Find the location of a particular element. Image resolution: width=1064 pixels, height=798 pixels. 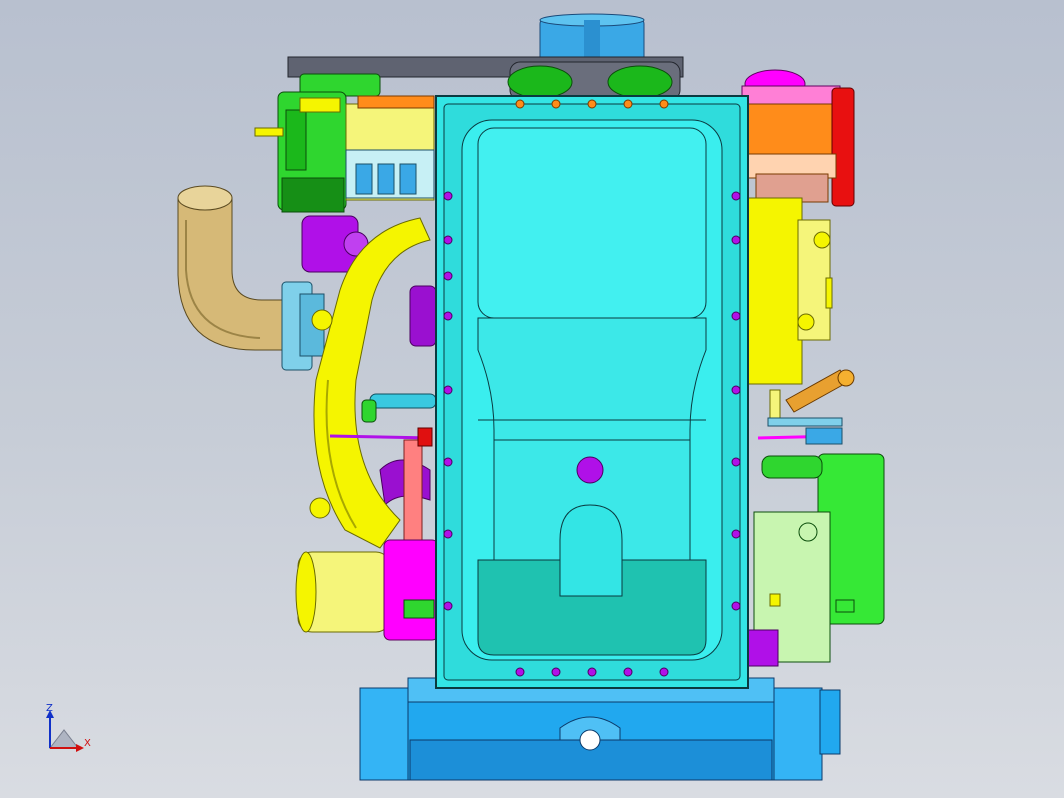

coordinate-triad: Z X is located at coordinates (68, 727).